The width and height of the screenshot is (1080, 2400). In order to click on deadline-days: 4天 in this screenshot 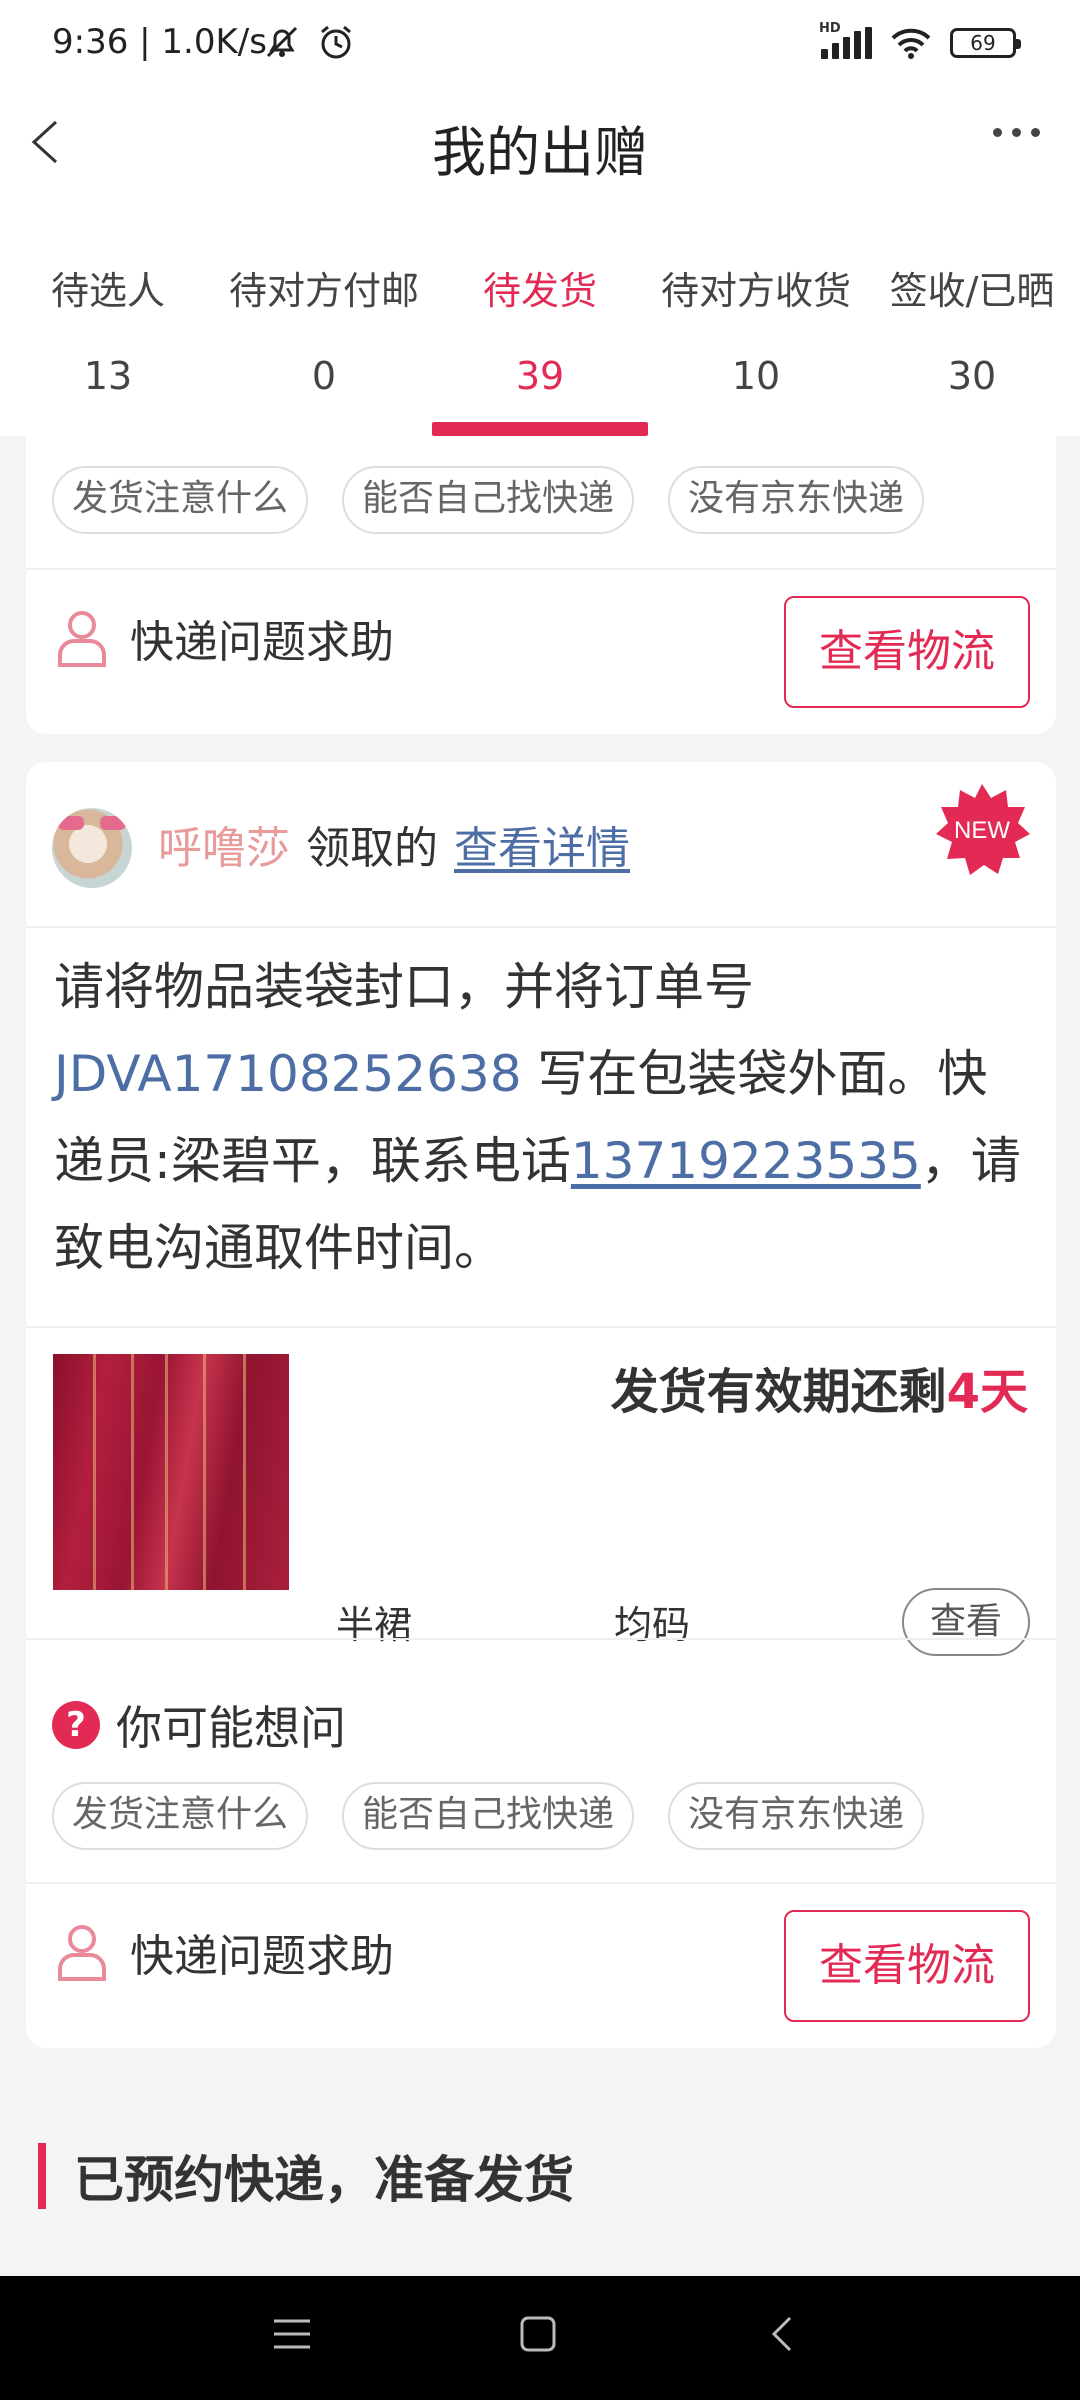, I will do `click(987, 1392)`.